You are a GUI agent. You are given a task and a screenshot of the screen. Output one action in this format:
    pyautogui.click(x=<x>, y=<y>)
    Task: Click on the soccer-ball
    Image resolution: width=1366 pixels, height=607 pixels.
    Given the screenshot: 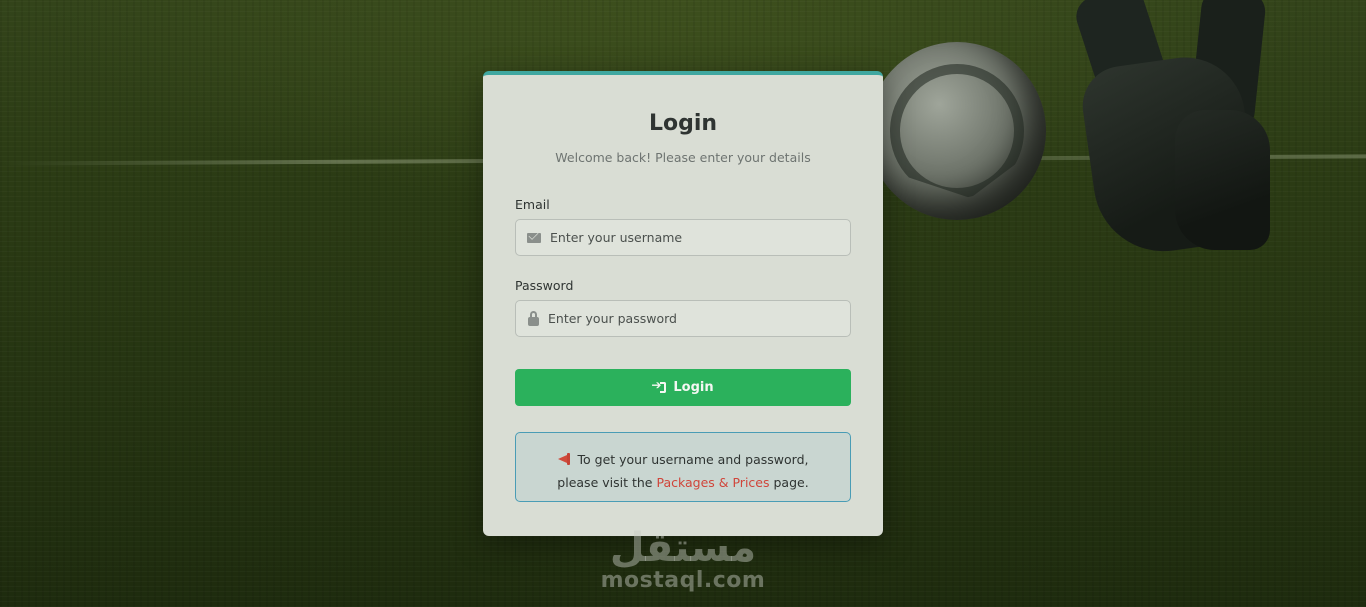 What is the action you would take?
    pyautogui.click(x=957, y=131)
    